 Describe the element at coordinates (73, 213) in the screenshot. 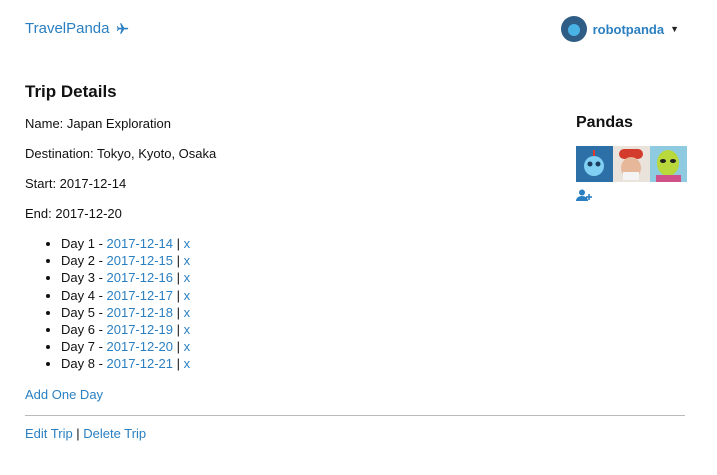

I see `trip-end: End: 2017-12-20` at that location.